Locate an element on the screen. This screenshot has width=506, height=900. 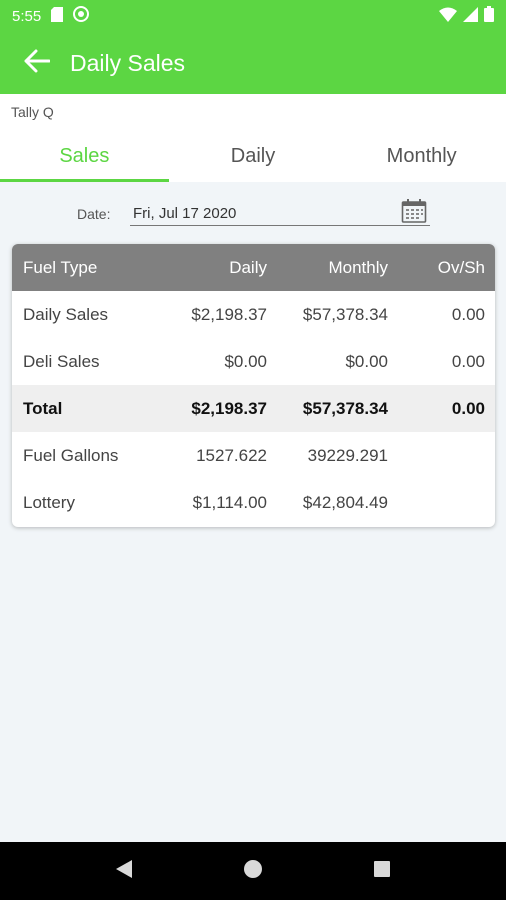
battery-icon is located at coordinates (489, 16).